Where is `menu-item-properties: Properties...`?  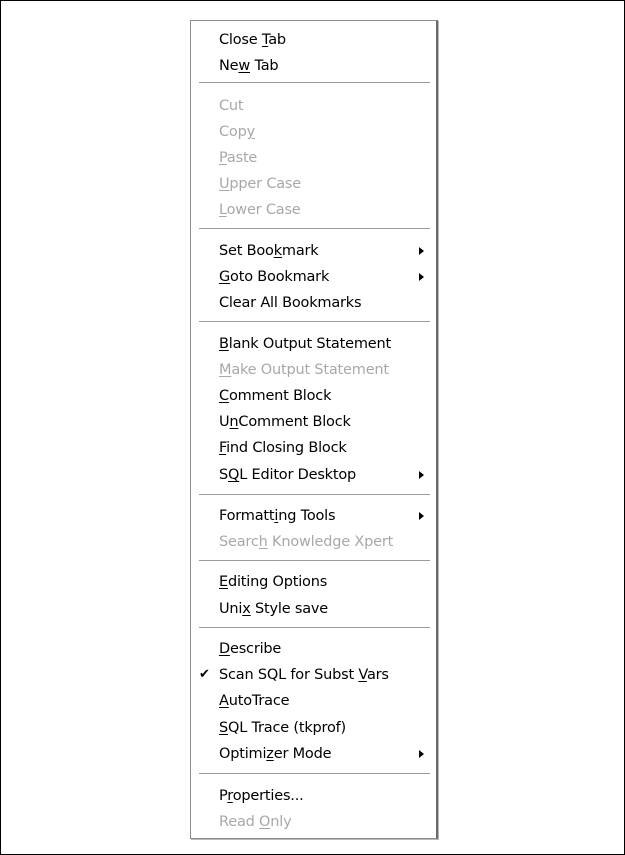
menu-item-properties: Properties... is located at coordinates (313, 796).